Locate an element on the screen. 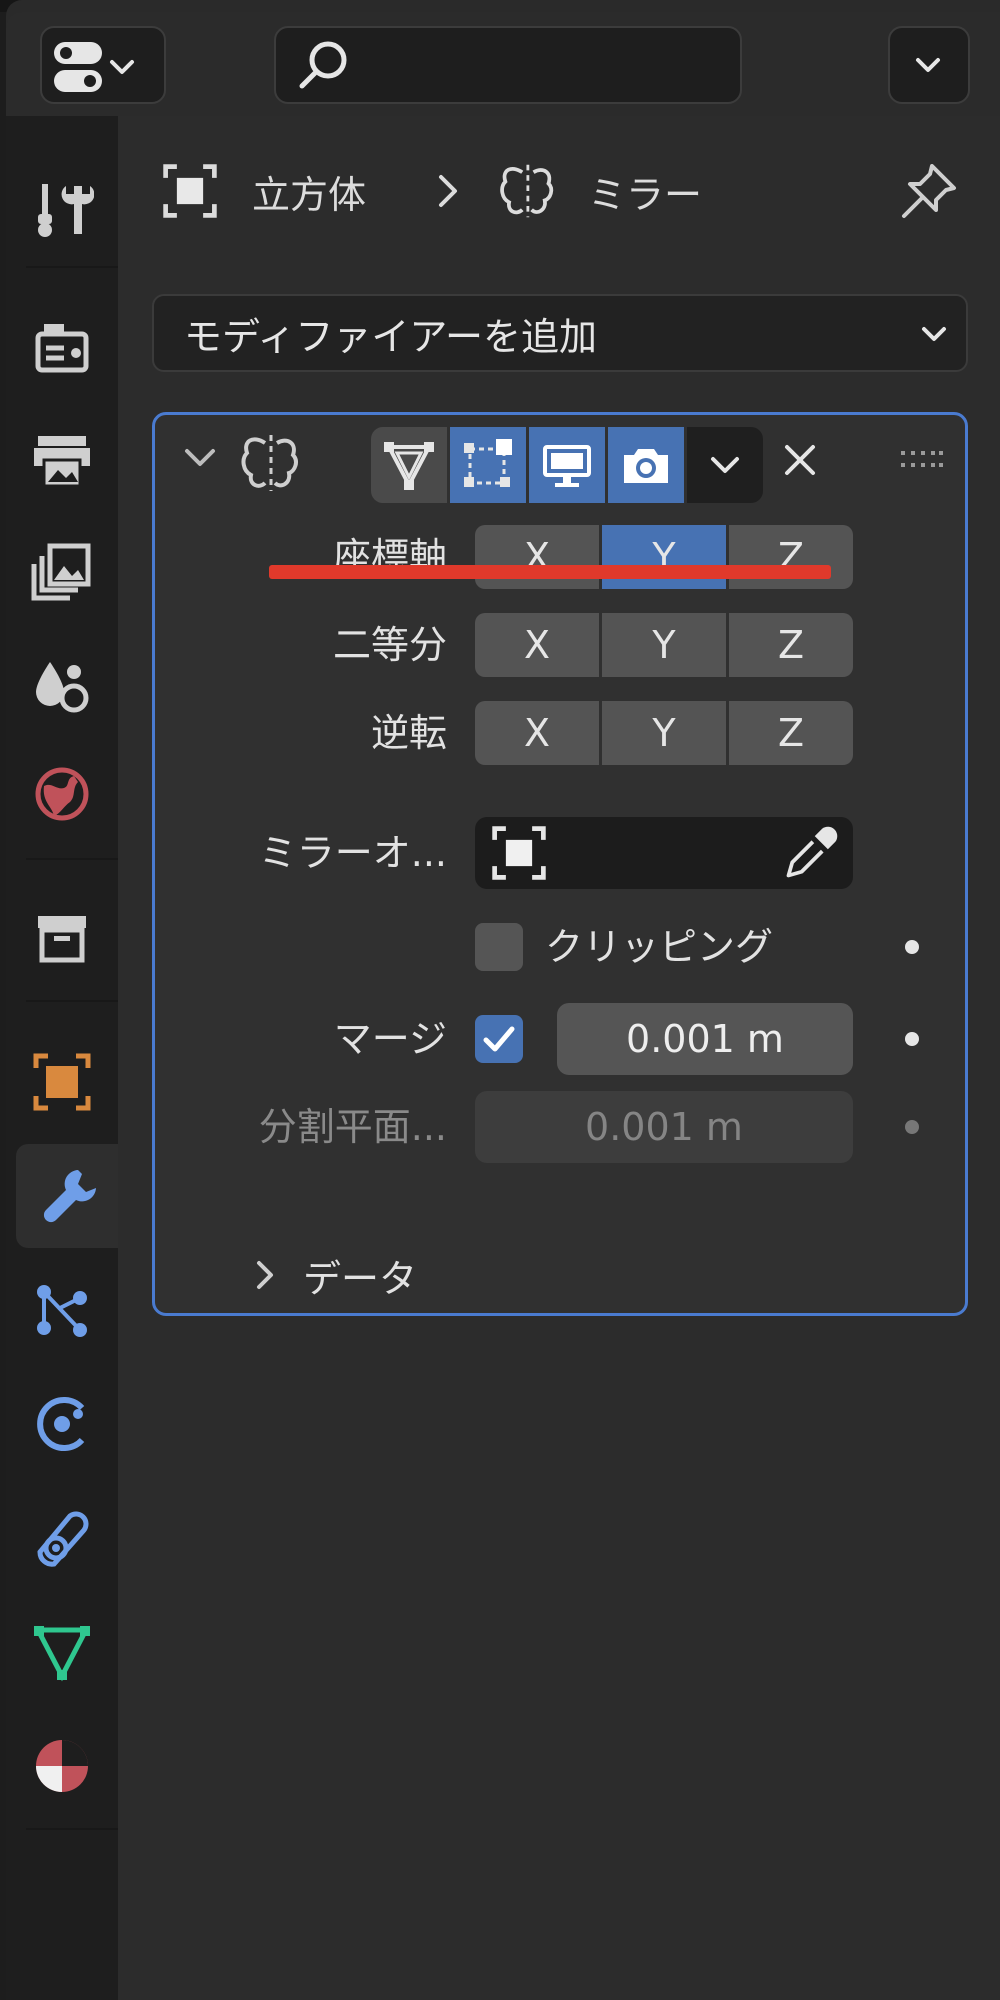 The image size is (1000, 2000). checkmark-icon is located at coordinates (499, 1039).